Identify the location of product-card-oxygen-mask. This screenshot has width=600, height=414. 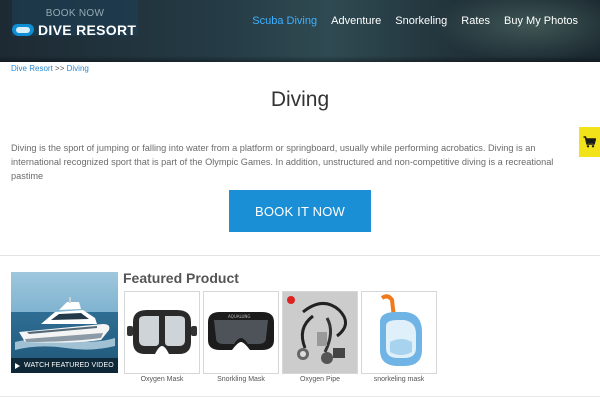
(162, 332).